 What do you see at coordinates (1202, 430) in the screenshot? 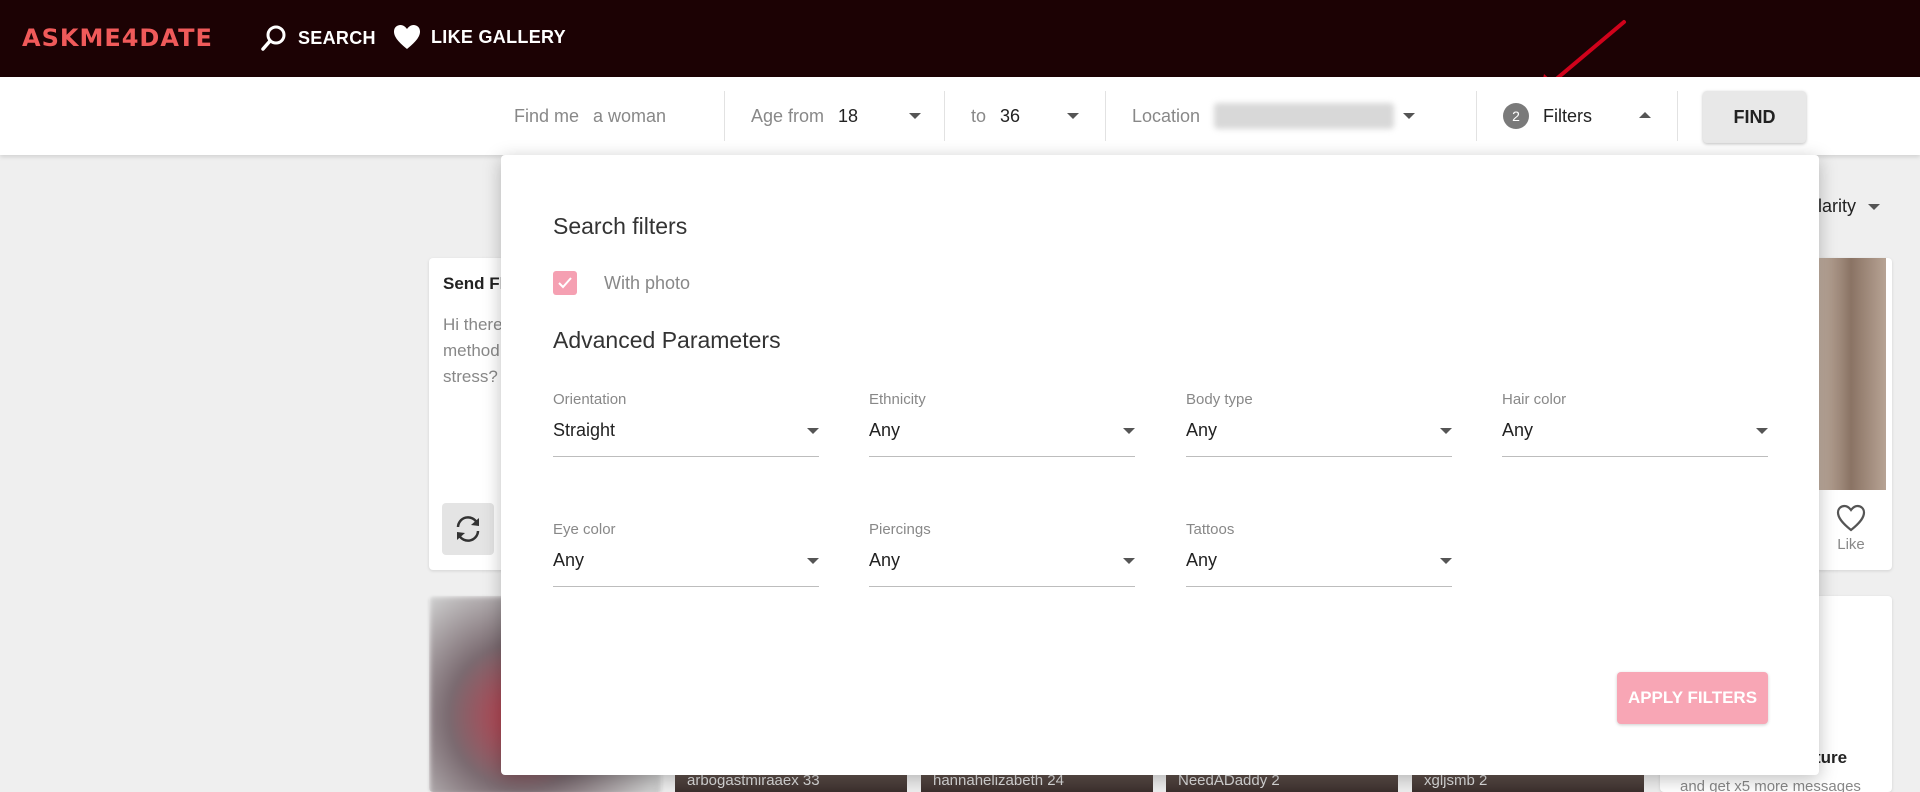
I see `body-type-value: Any` at bounding box center [1202, 430].